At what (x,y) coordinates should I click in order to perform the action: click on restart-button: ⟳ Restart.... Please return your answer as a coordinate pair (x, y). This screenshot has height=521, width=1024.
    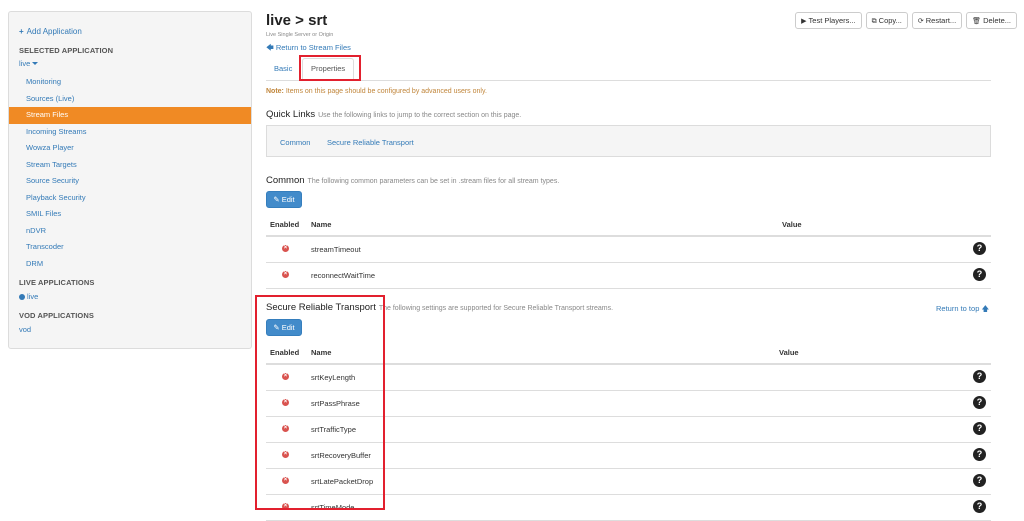
    Looking at the image, I should click on (937, 20).